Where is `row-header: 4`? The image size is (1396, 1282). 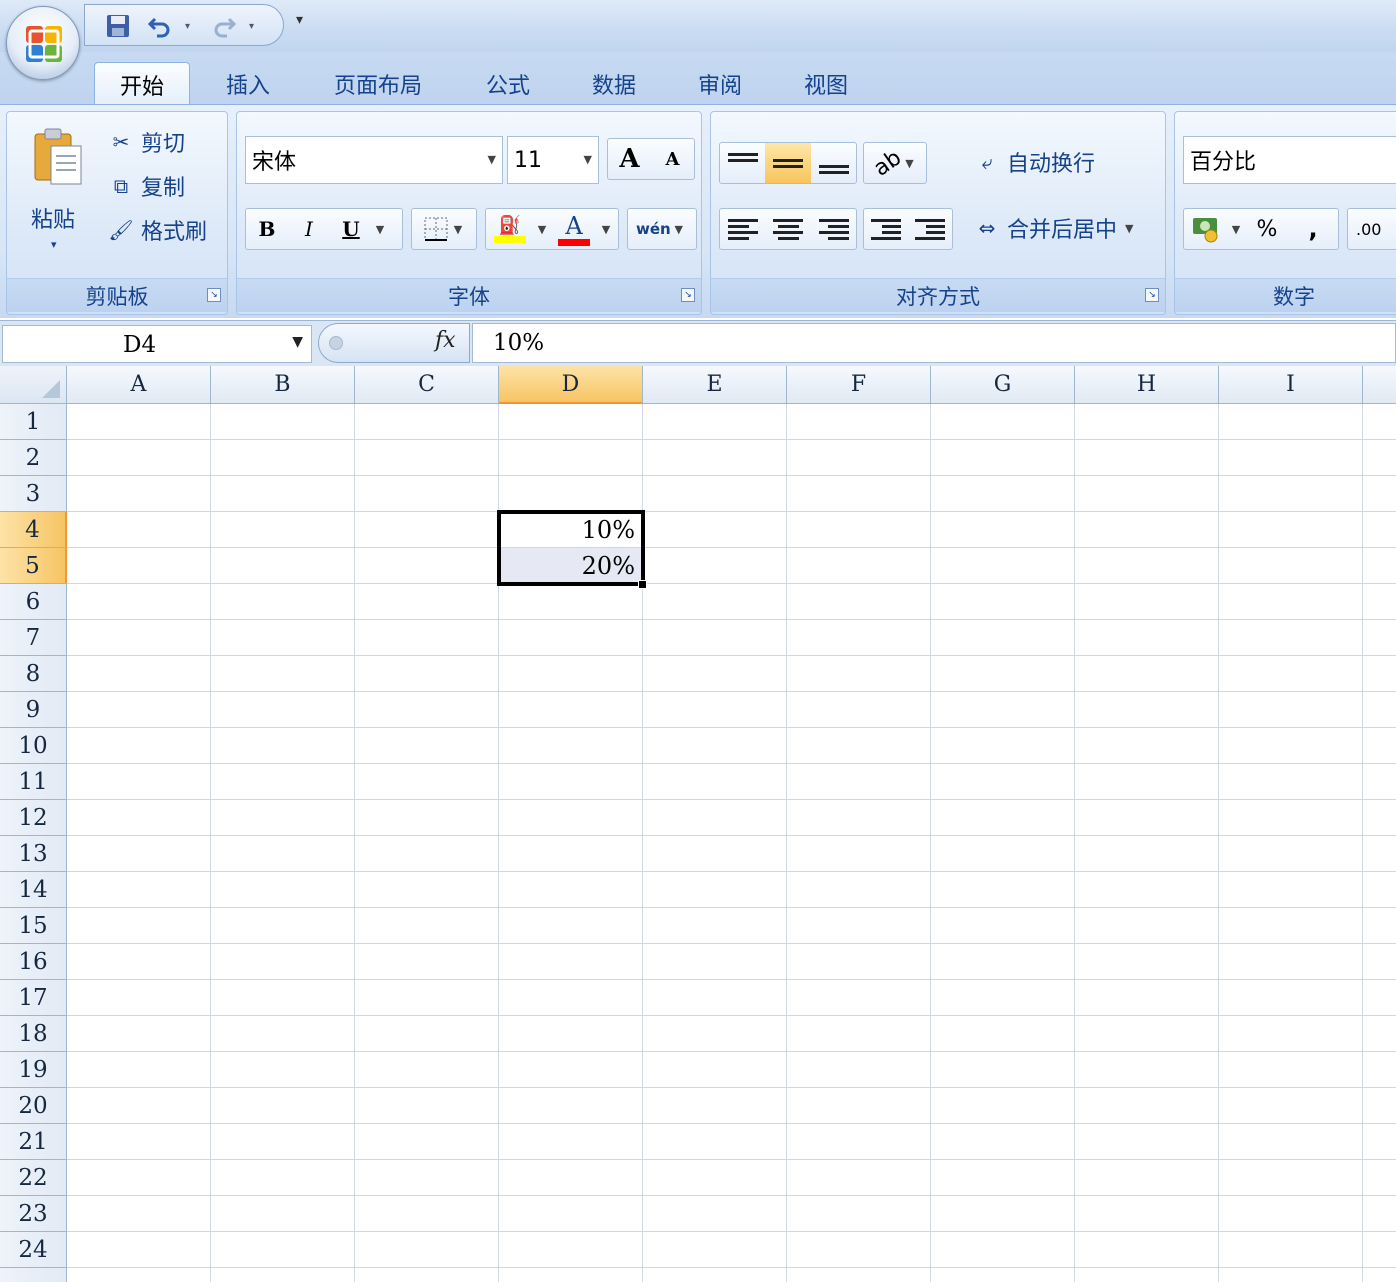 row-header: 4 is located at coordinates (33, 530).